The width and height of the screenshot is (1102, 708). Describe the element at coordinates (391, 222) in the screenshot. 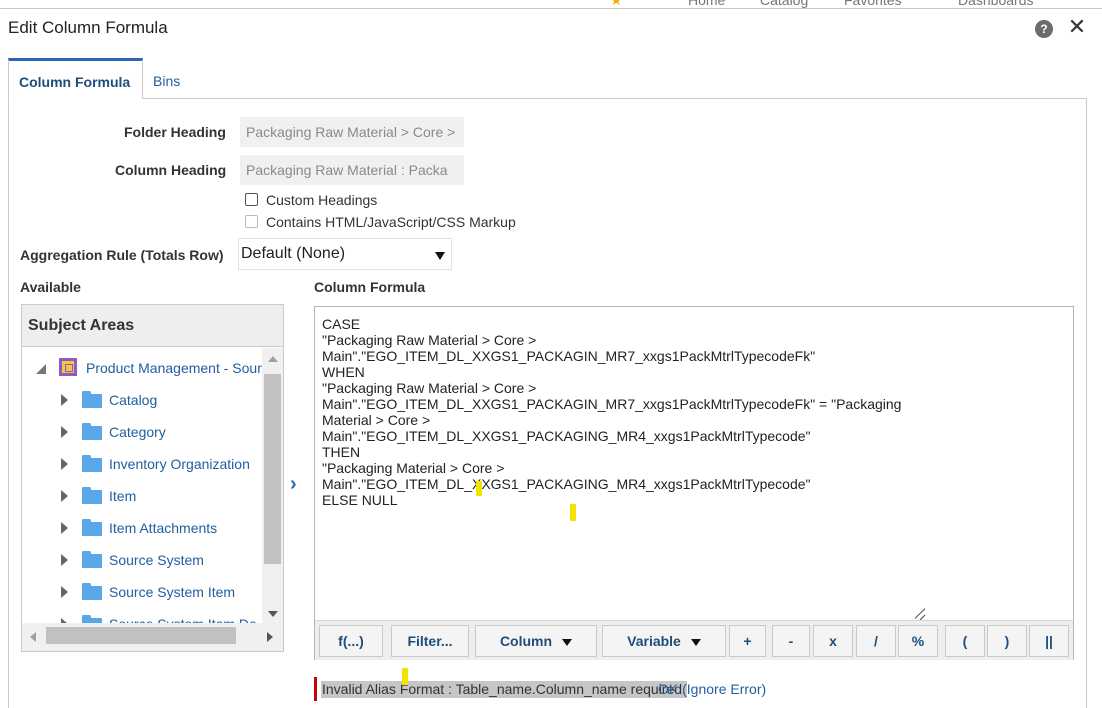

I see `contains-markup-label: Contains HTML/JavaScript/CSS Markup` at that location.